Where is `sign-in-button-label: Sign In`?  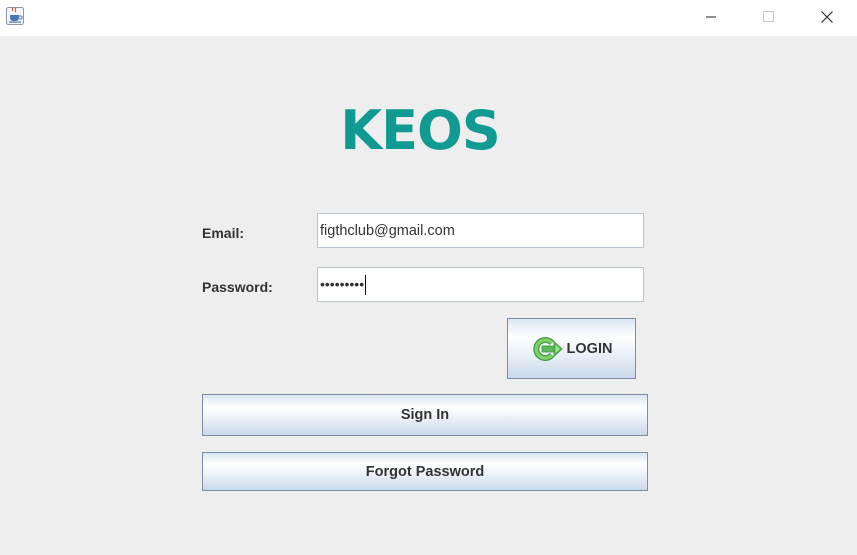 sign-in-button-label: Sign In is located at coordinates (425, 415).